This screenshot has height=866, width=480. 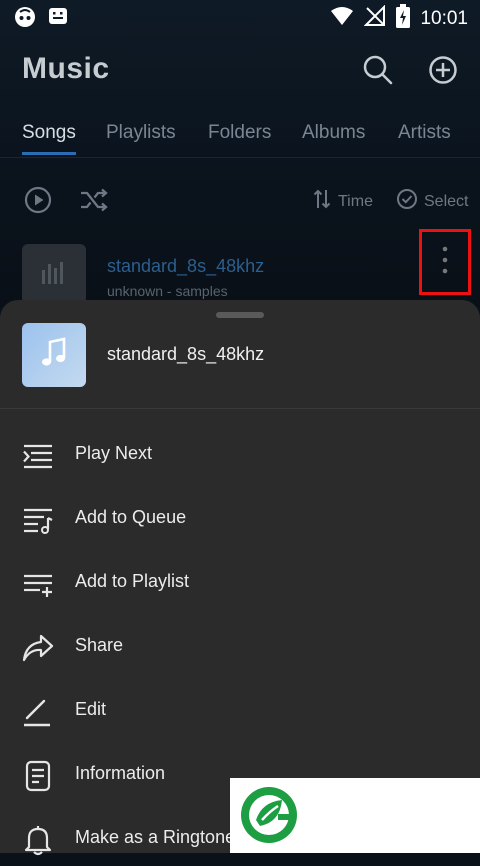 What do you see at coordinates (403, 18) in the screenshot?
I see `battery-charging-icon` at bounding box center [403, 18].